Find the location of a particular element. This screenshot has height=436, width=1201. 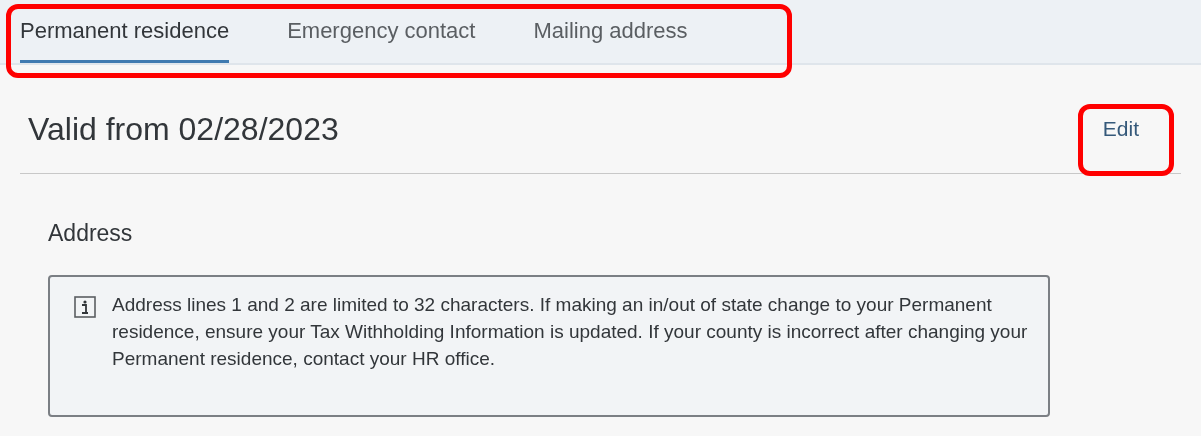

tab: Emergency contact is located at coordinates (381, 31).